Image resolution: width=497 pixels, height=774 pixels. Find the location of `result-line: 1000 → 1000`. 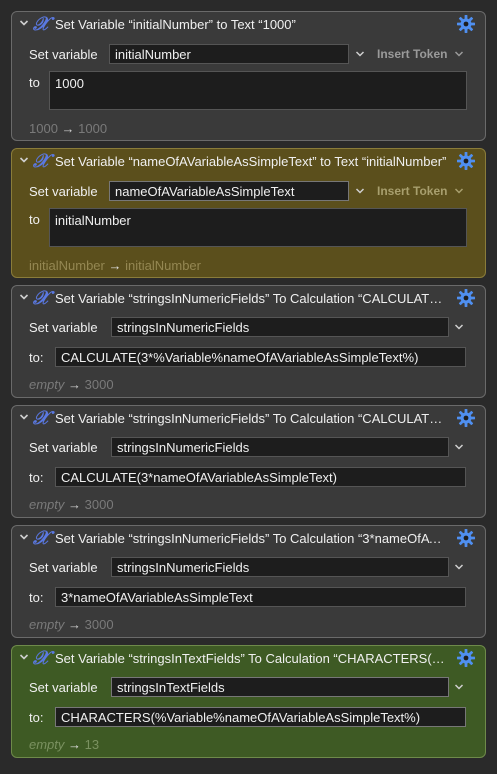

result-line: 1000 → 1000 is located at coordinates (68, 128).